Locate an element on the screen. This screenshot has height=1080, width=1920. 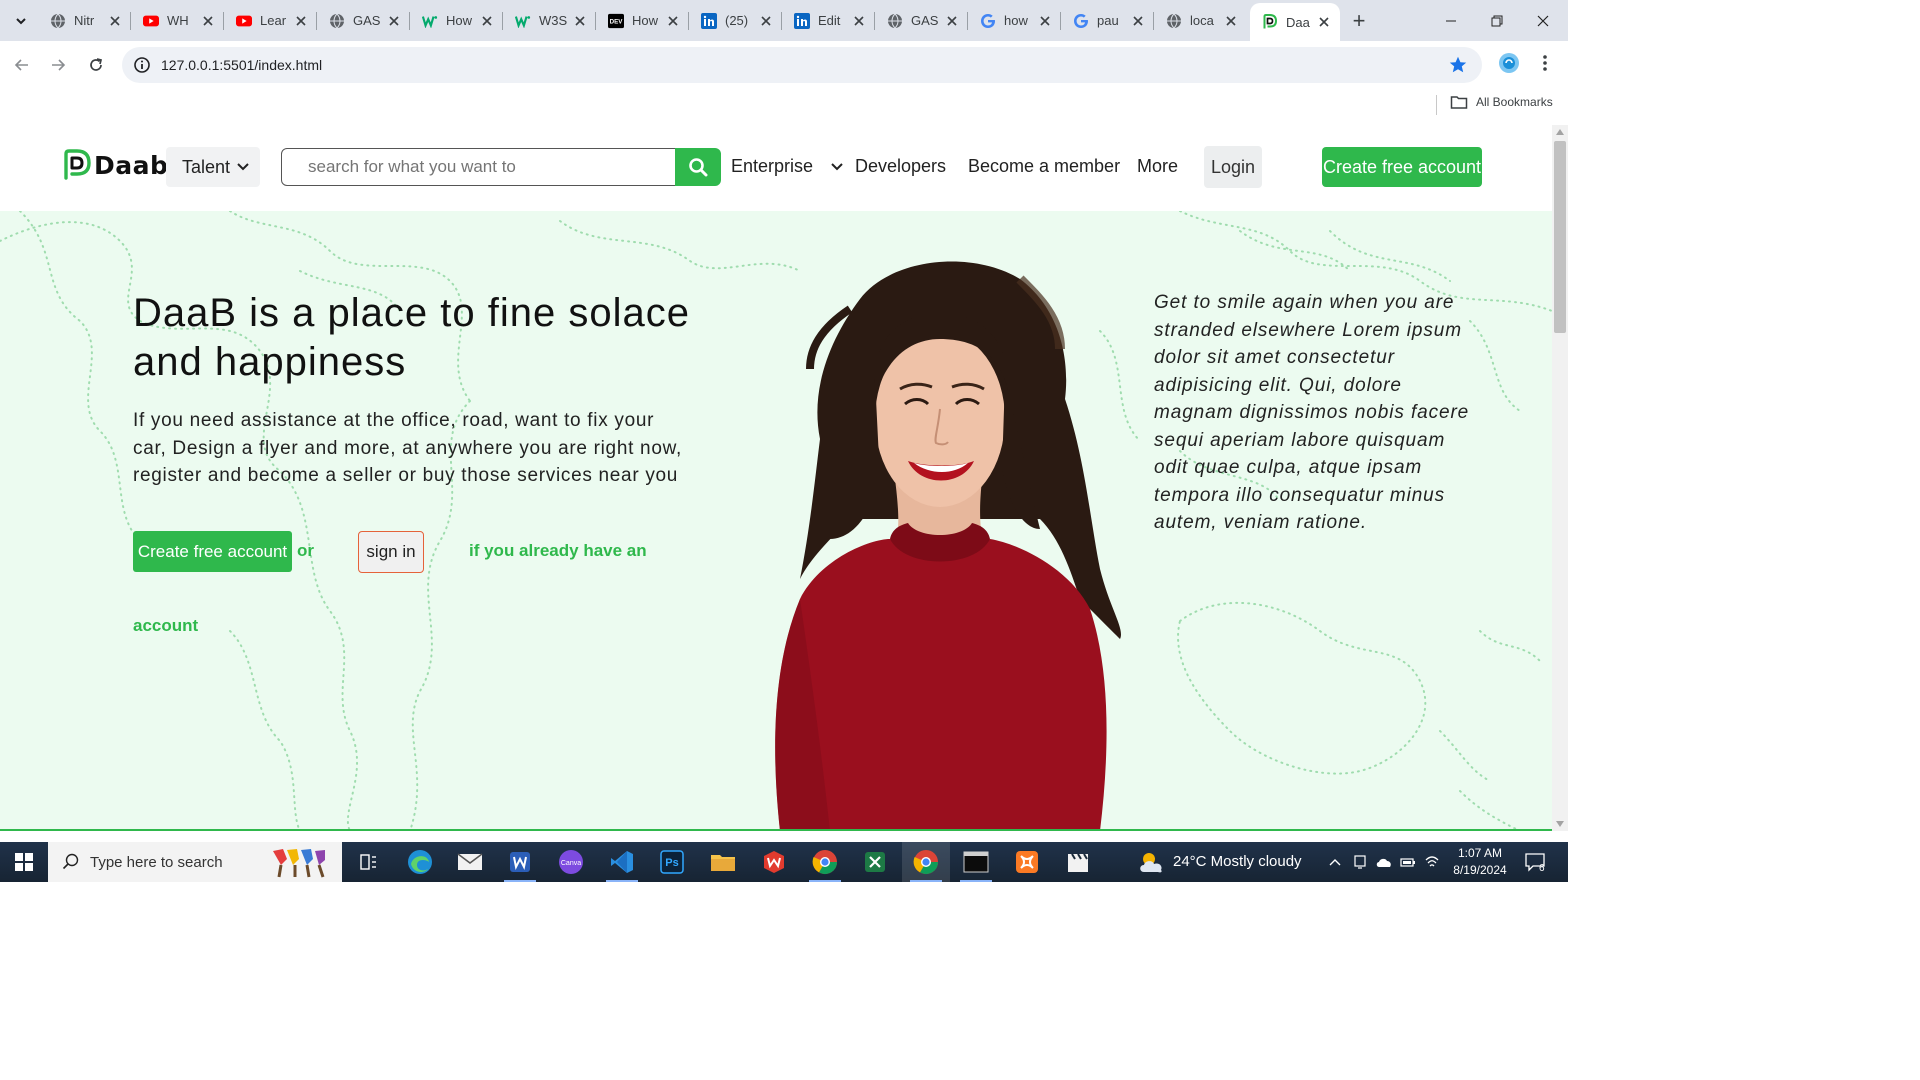
system-clock: 1:07 AM 8/19/2024 is located at coordinates (1480, 862).